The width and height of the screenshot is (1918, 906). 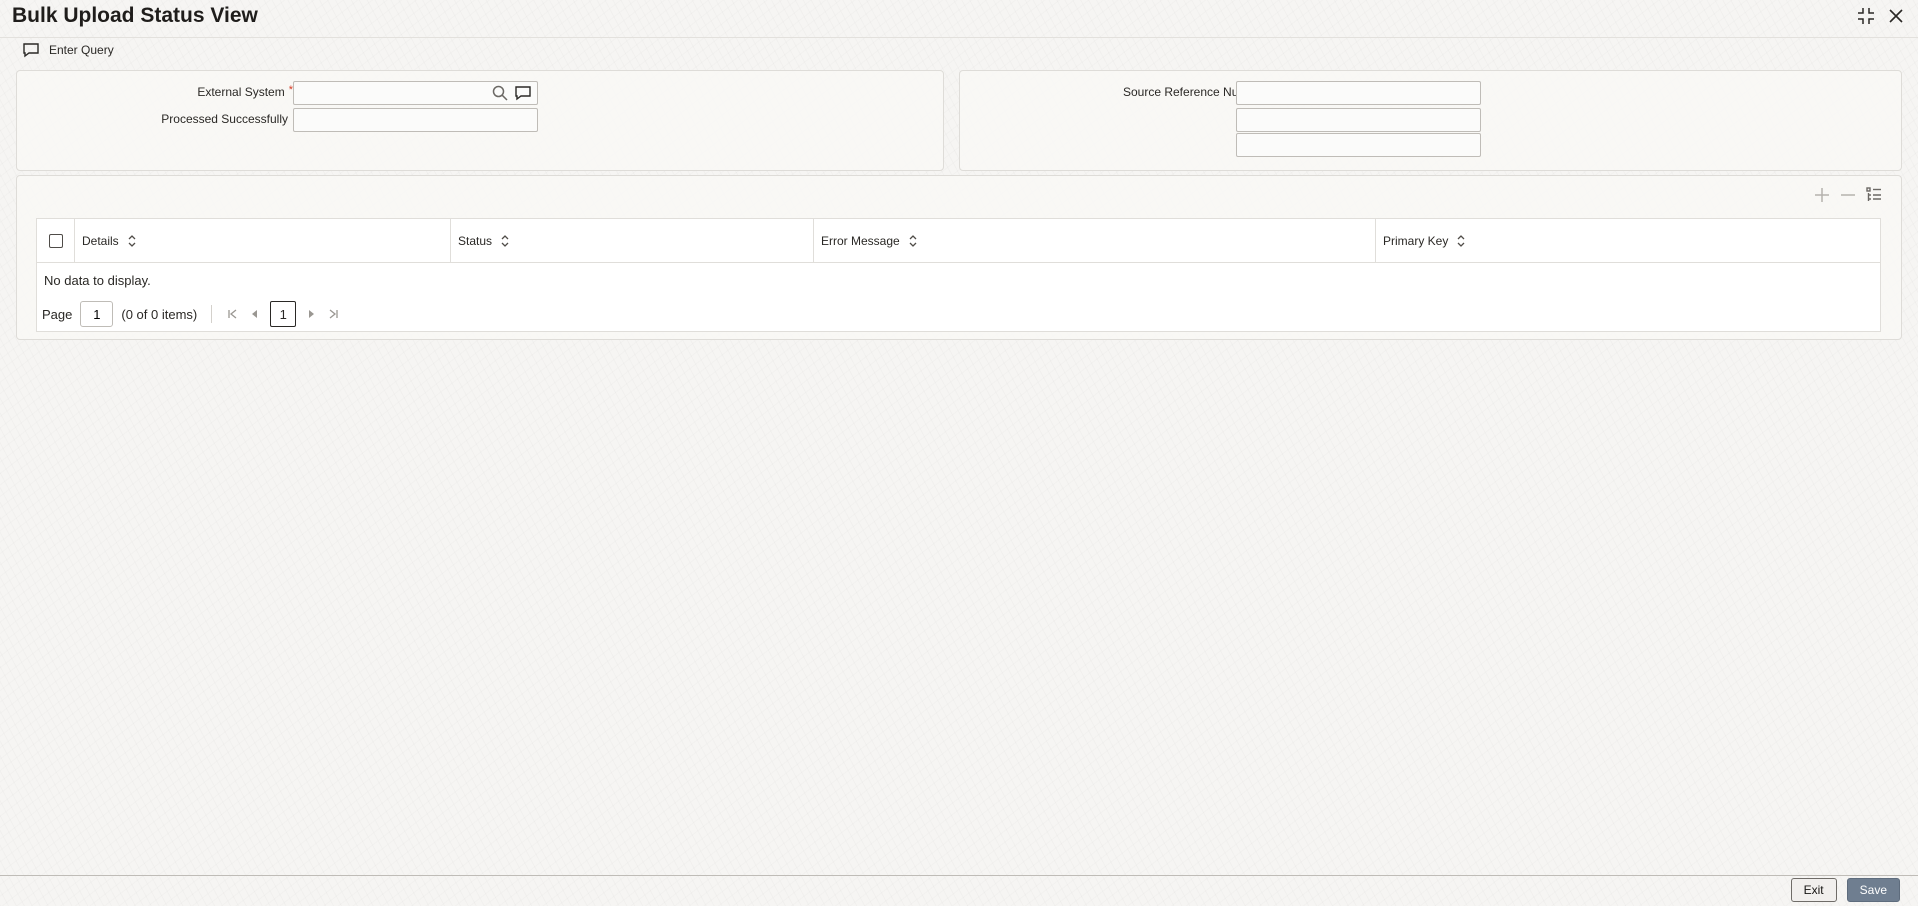 I want to click on processed-successfully-input, so click(x=415, y=120).